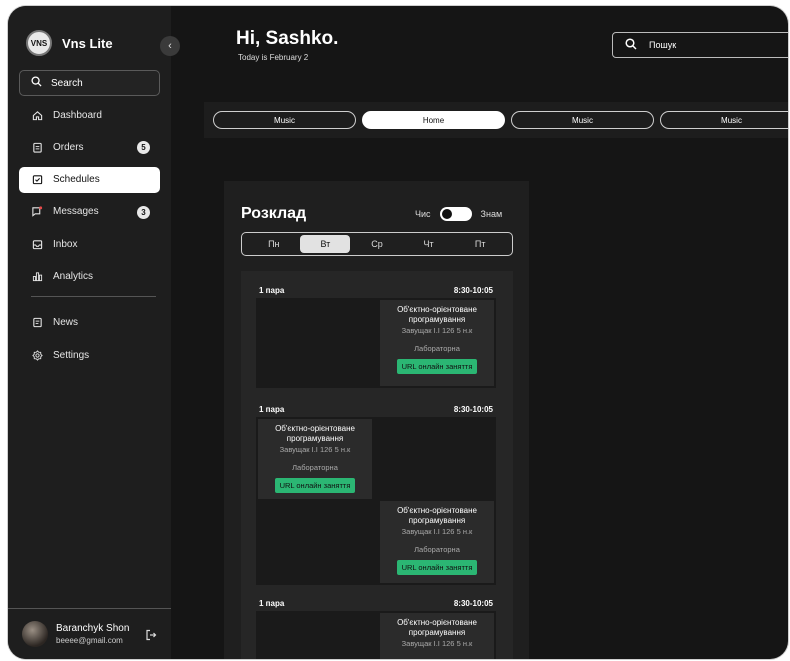  I want to click on week-type-toggle: Чис Знам, so click(458, 214).